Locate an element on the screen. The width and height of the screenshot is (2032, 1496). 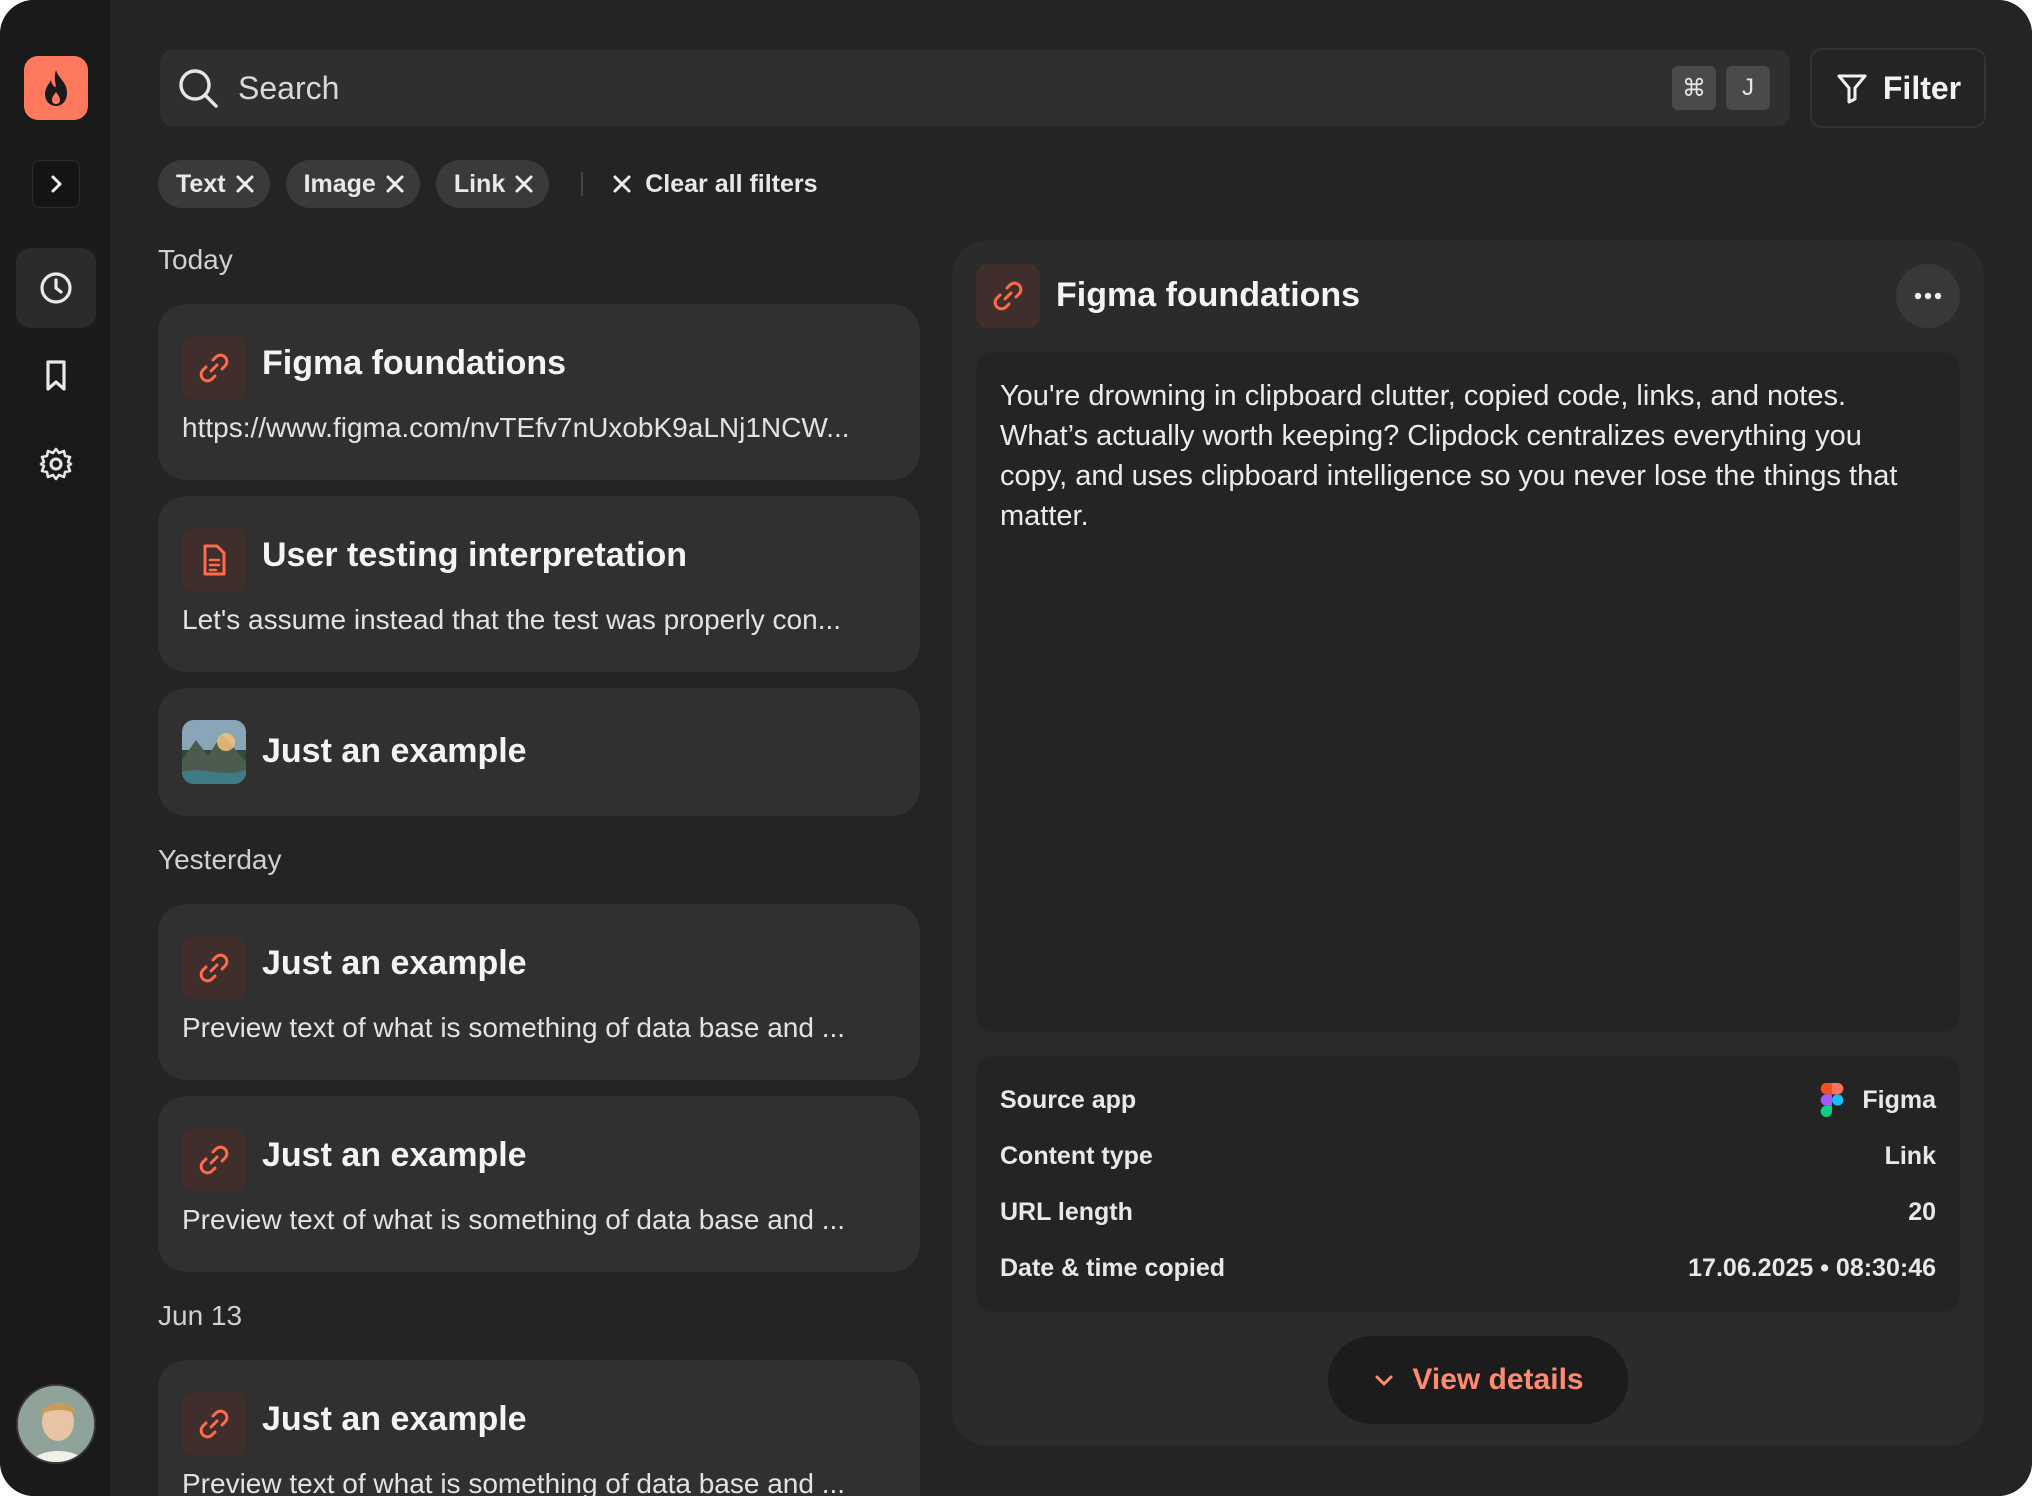
sidebar-item-history is located at coordinates (56, 288).